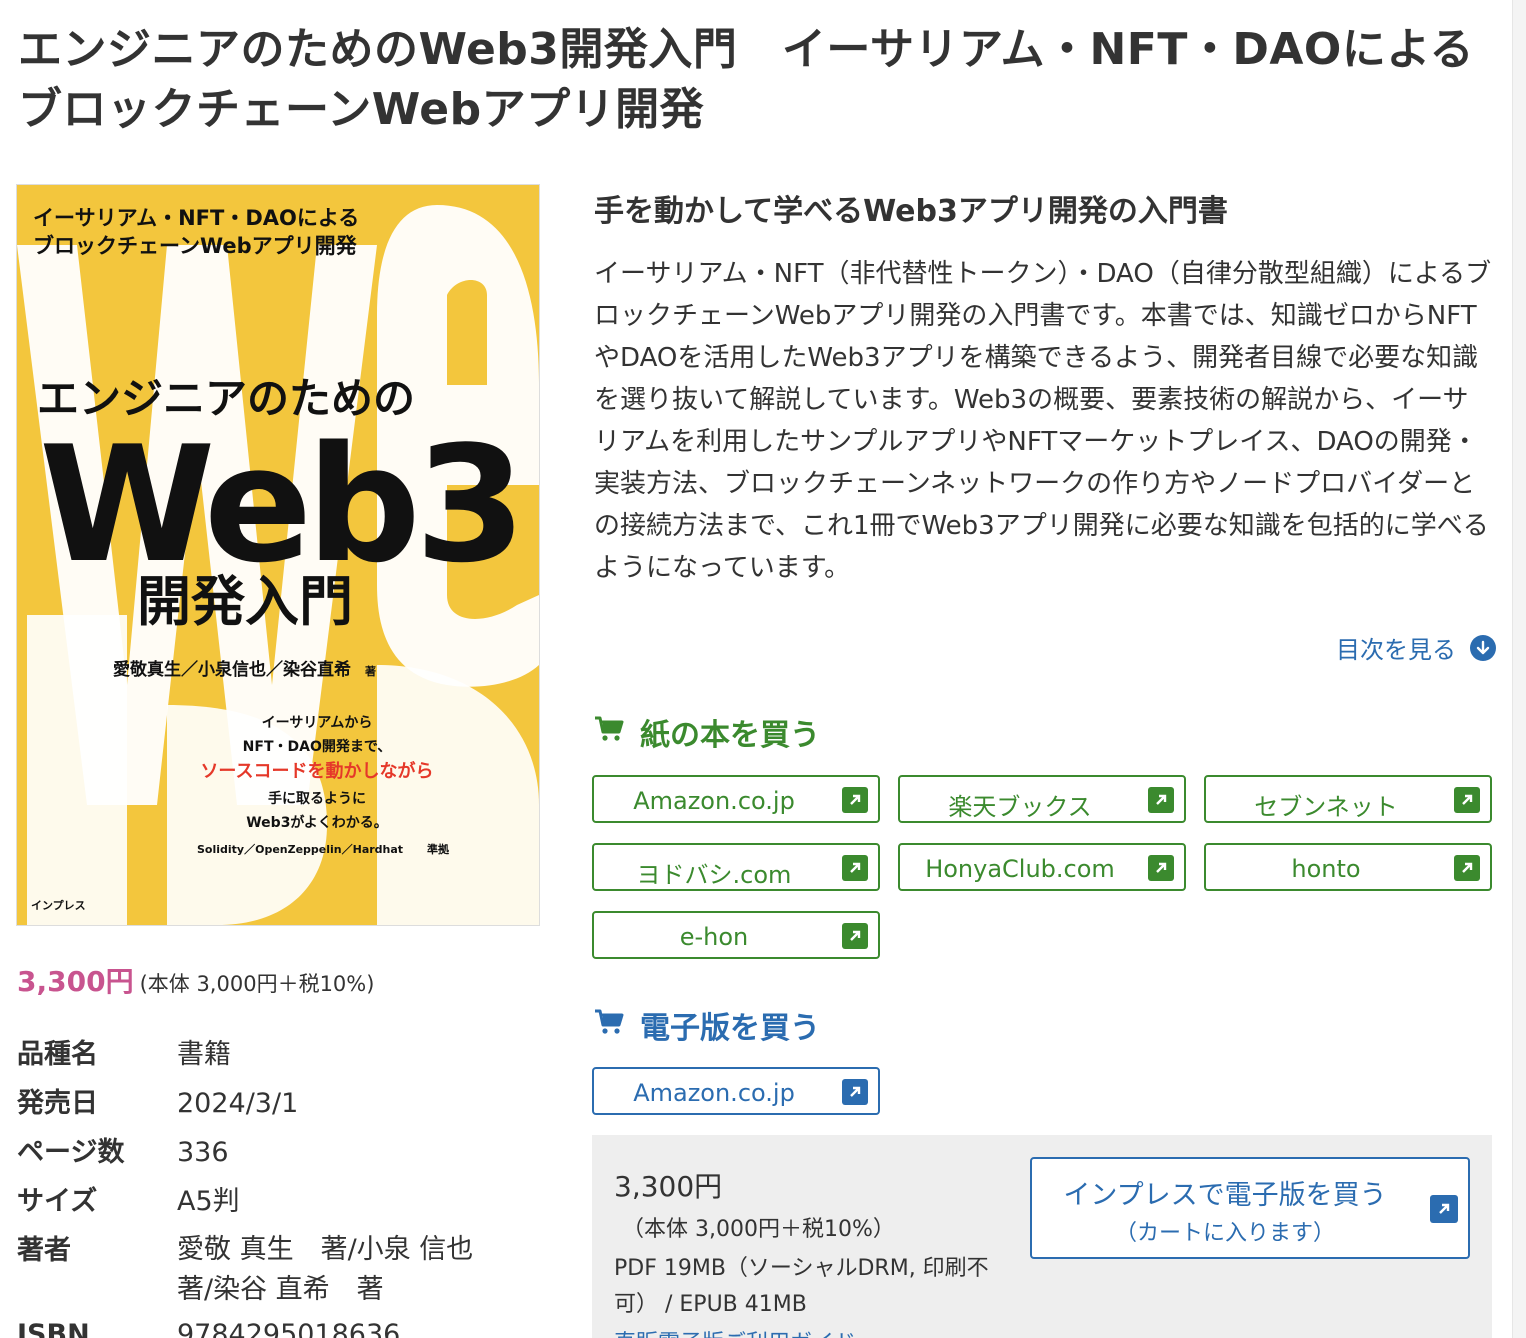 The width and height of the screenshot is (1526, 1338). I want to click on scrollbar-track, so click(1519, 669).